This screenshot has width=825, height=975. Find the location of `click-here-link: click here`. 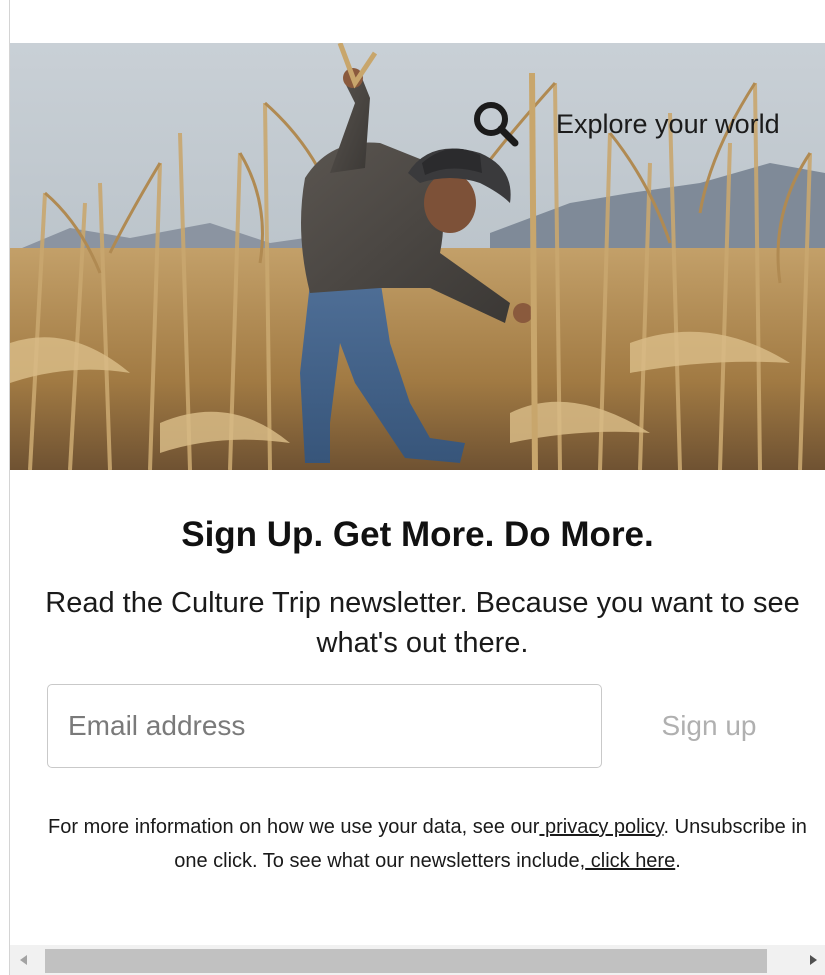

click-here-link: click here is located at coordinates (630, 861).